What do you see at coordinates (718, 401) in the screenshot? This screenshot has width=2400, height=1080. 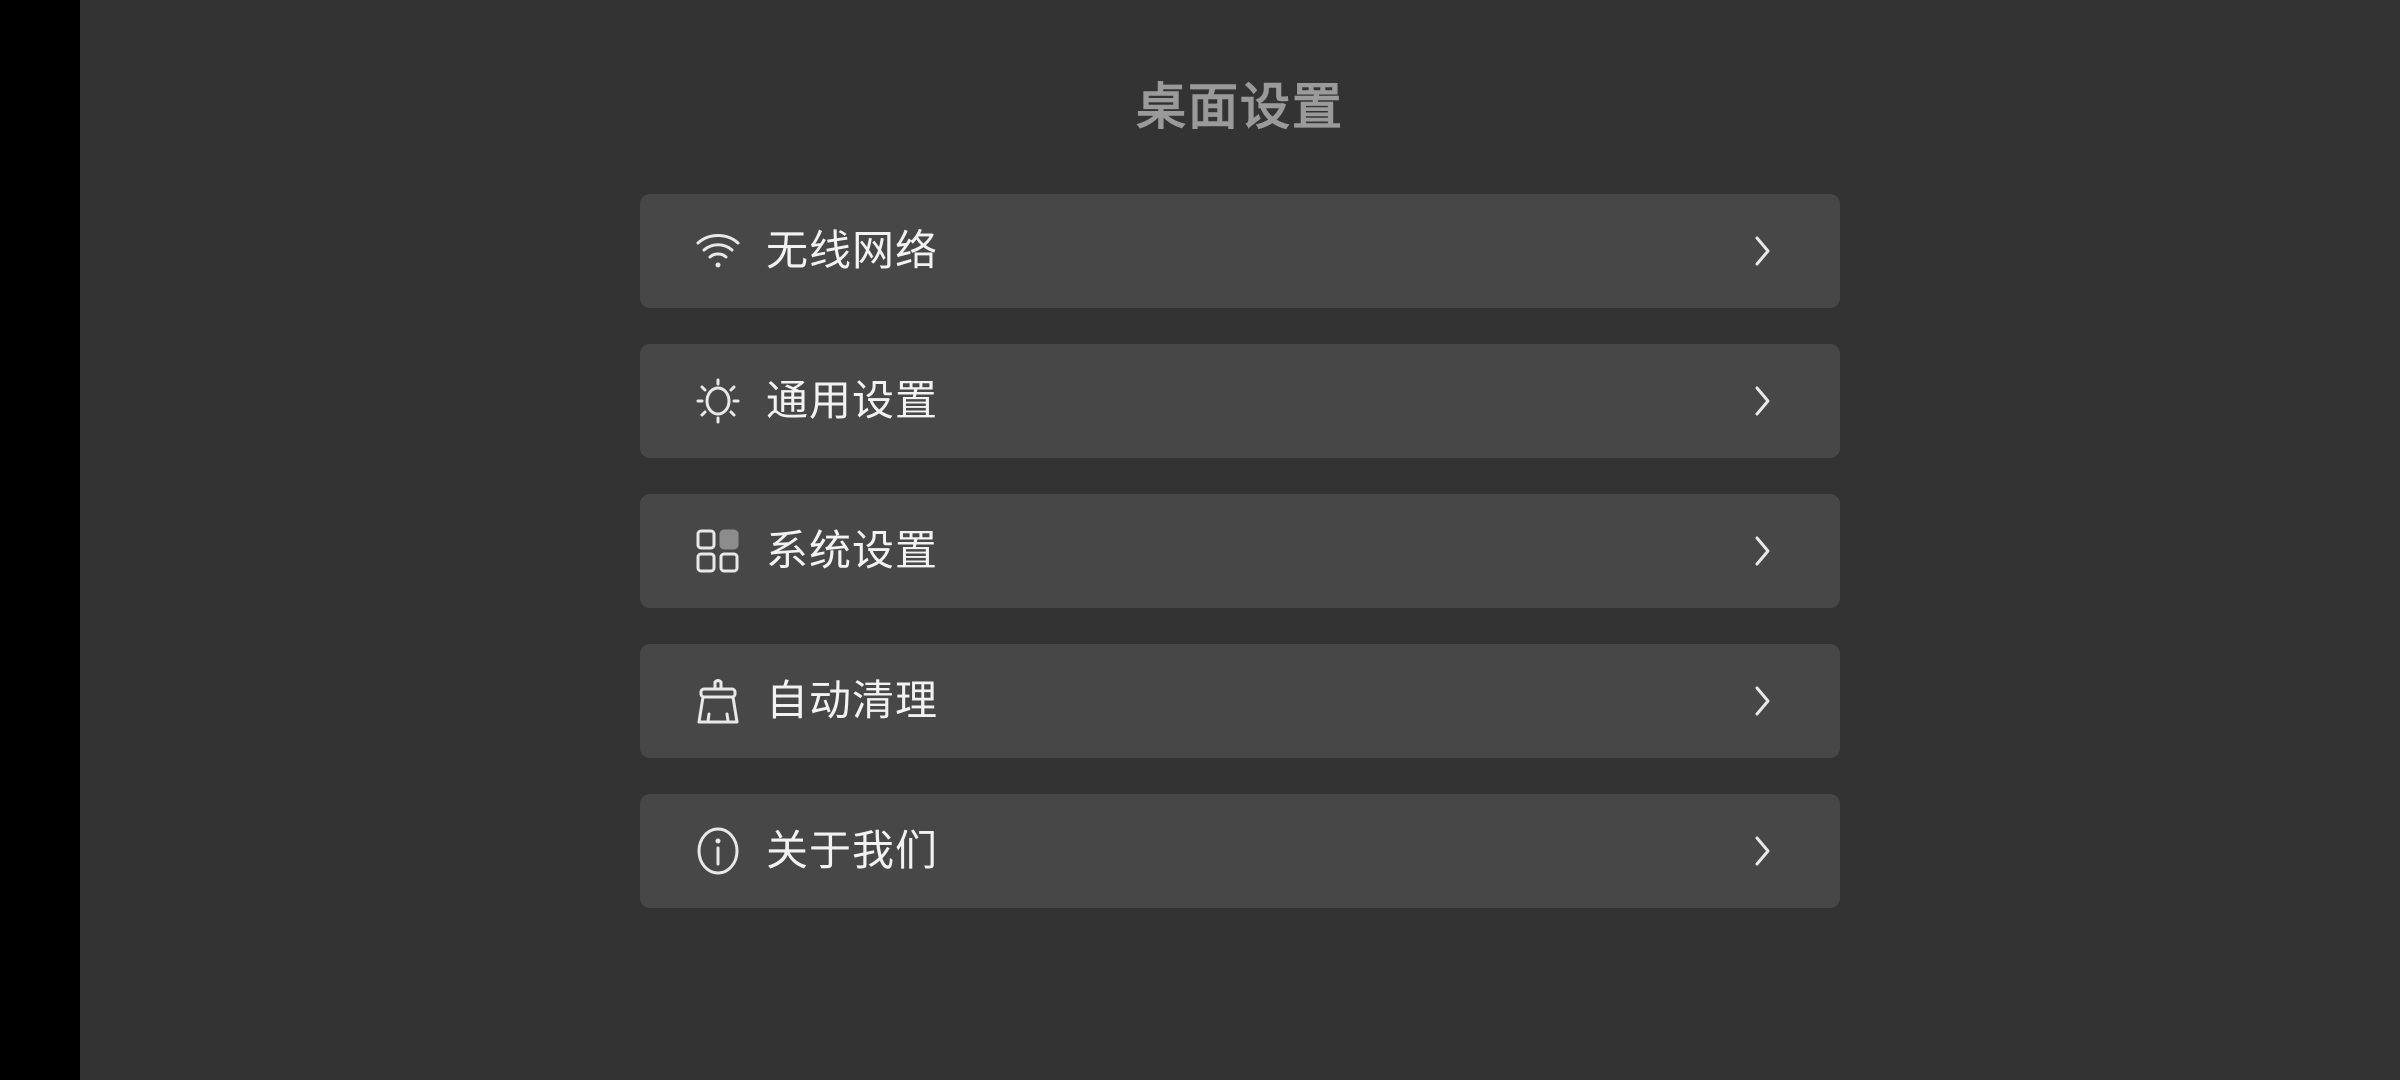 I see `sun-gear-icon` at bounding box center [718, 401].